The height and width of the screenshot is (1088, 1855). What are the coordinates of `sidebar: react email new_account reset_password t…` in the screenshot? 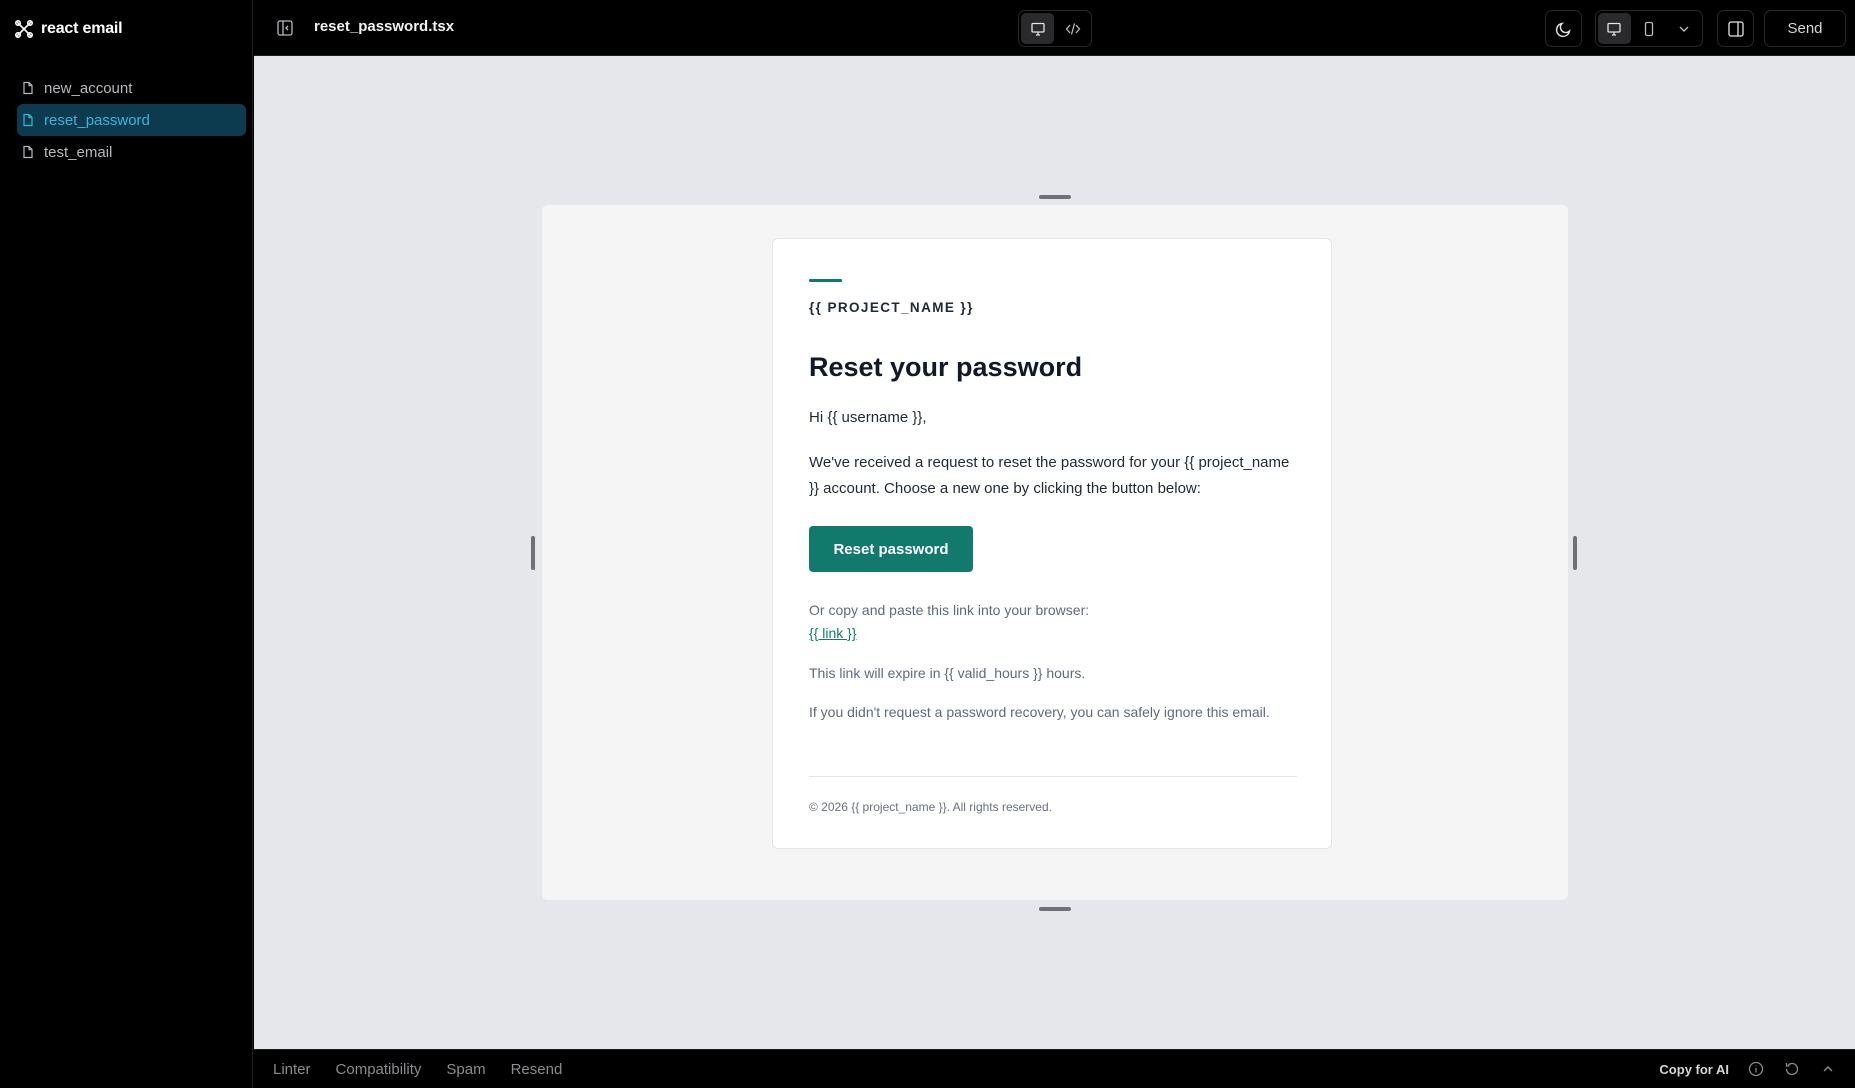 It's located at (126, 544).